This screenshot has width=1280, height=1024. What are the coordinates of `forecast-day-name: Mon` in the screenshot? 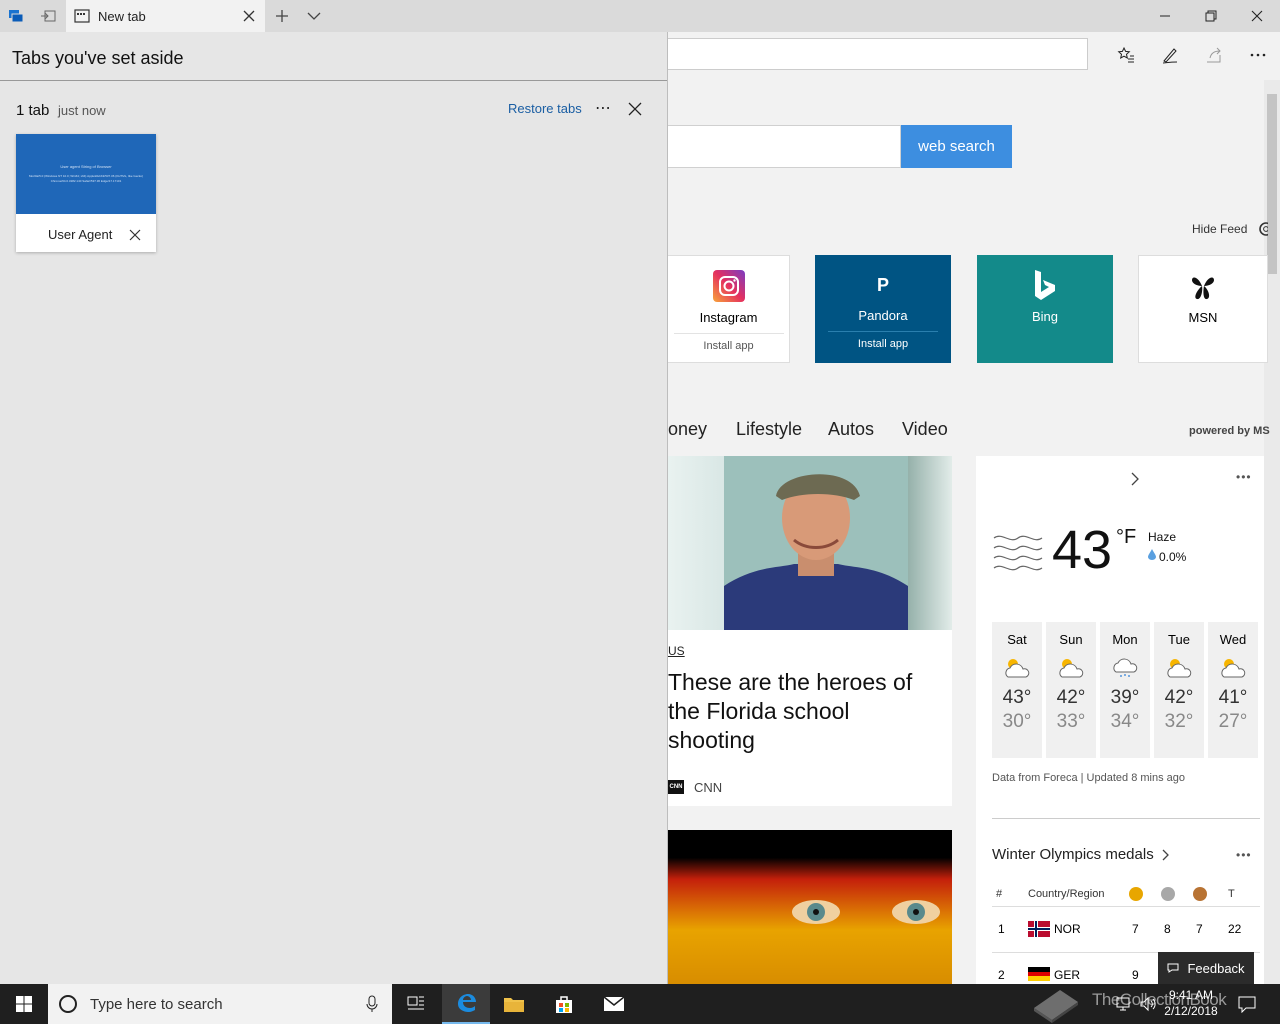 It's located at (1125, 639).